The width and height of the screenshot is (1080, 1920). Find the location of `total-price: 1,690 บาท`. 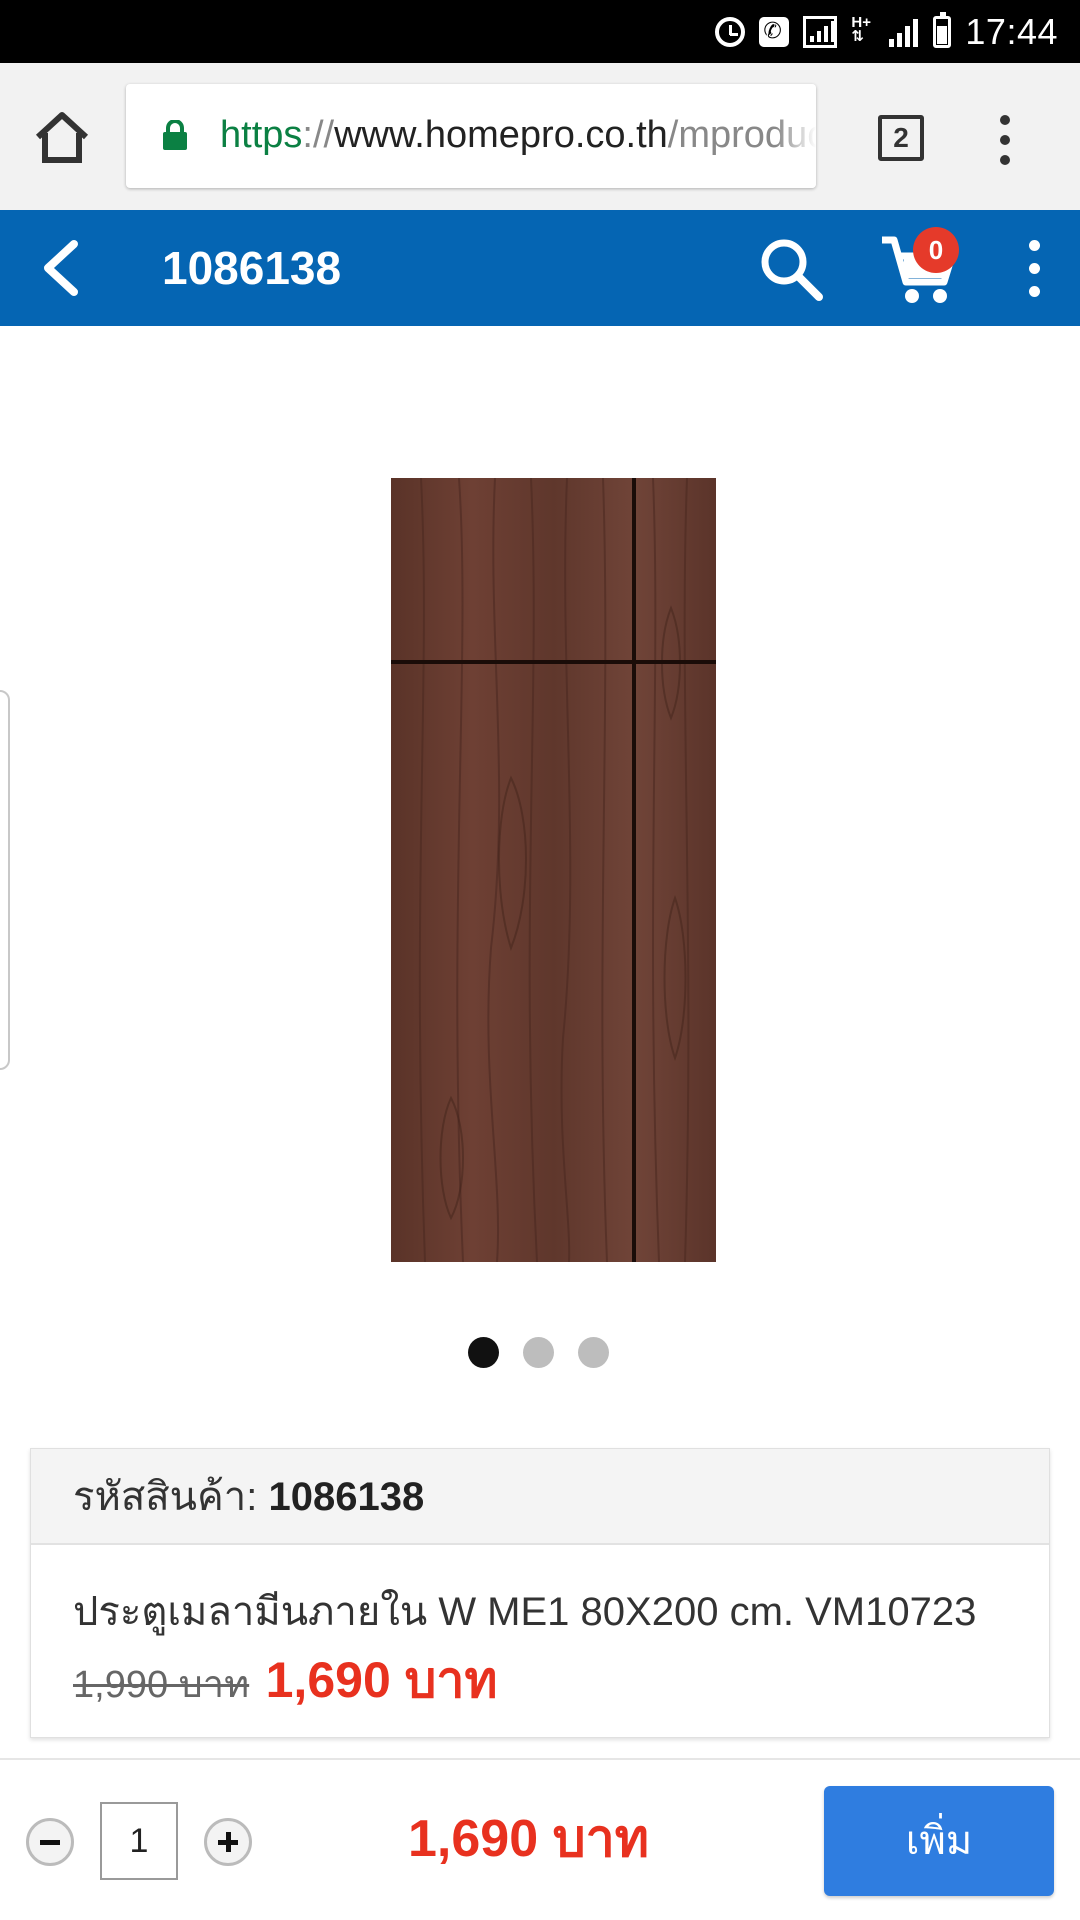

total-price: 1,690 บาท is located at coordinates (529, 1839).